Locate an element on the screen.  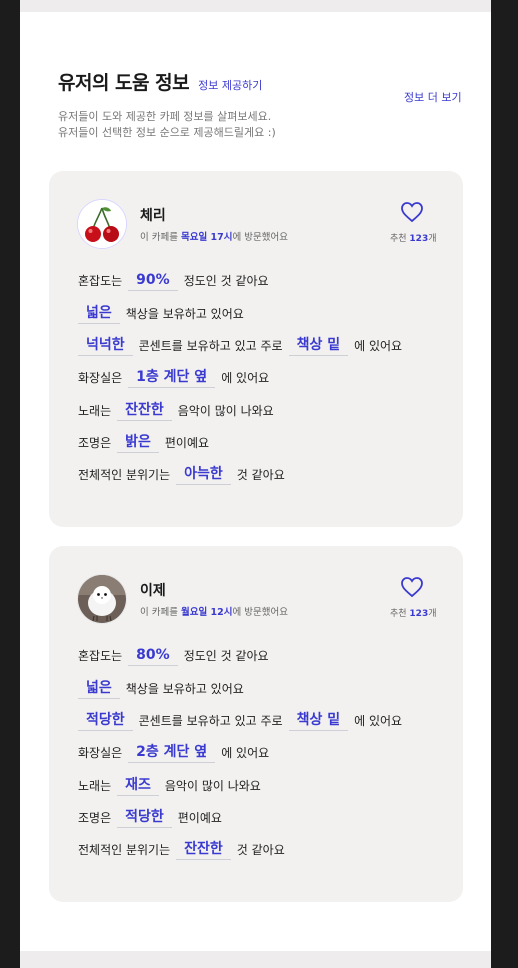
cherry-icon is located at coordinates (102, 224).